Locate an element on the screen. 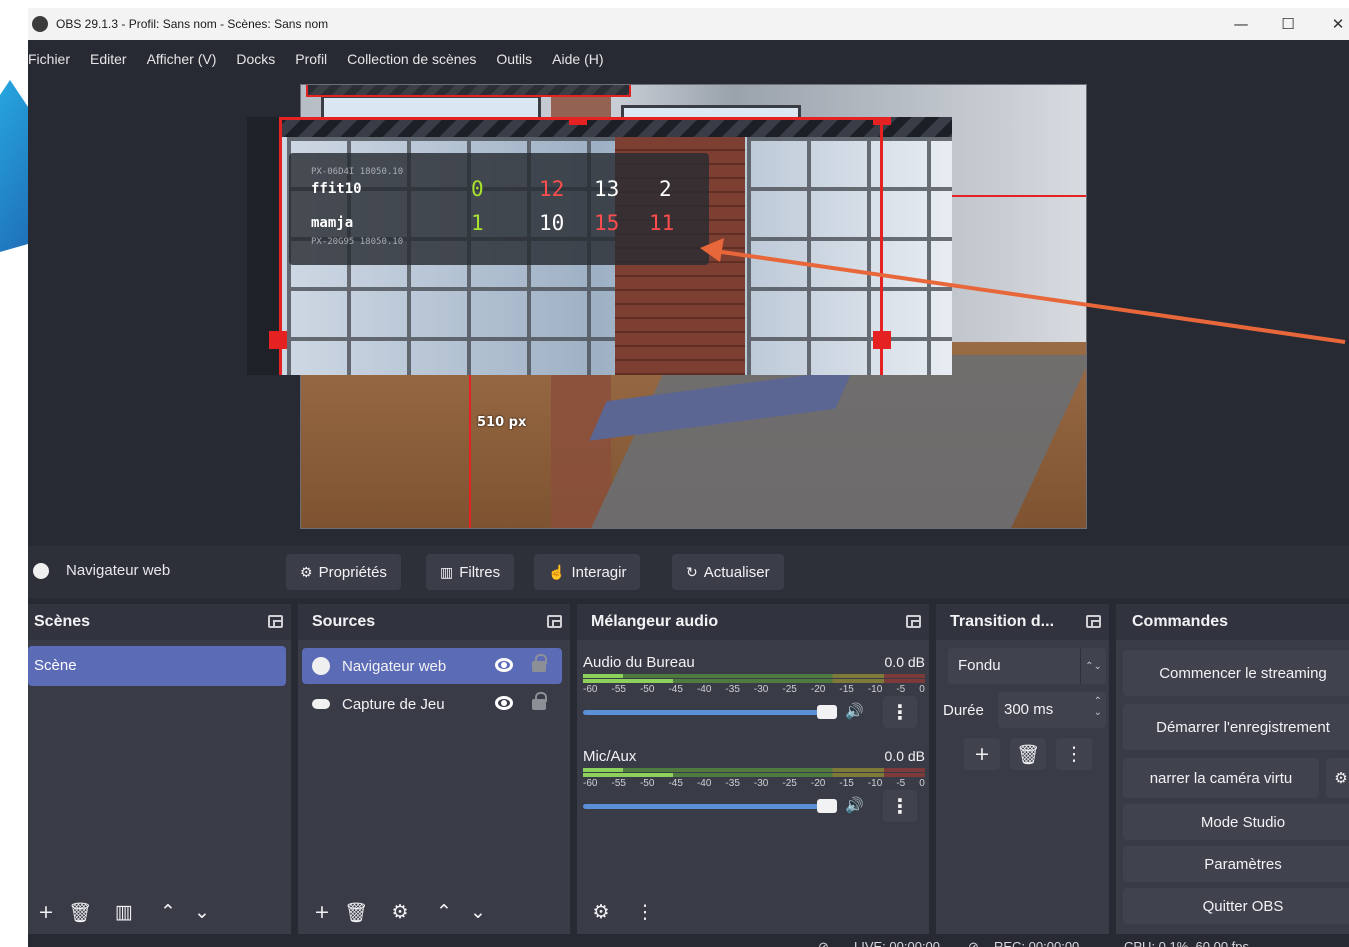 The image size is (1349, 947). source-item: Capture de Jeu is located at coordinates (432, 704).